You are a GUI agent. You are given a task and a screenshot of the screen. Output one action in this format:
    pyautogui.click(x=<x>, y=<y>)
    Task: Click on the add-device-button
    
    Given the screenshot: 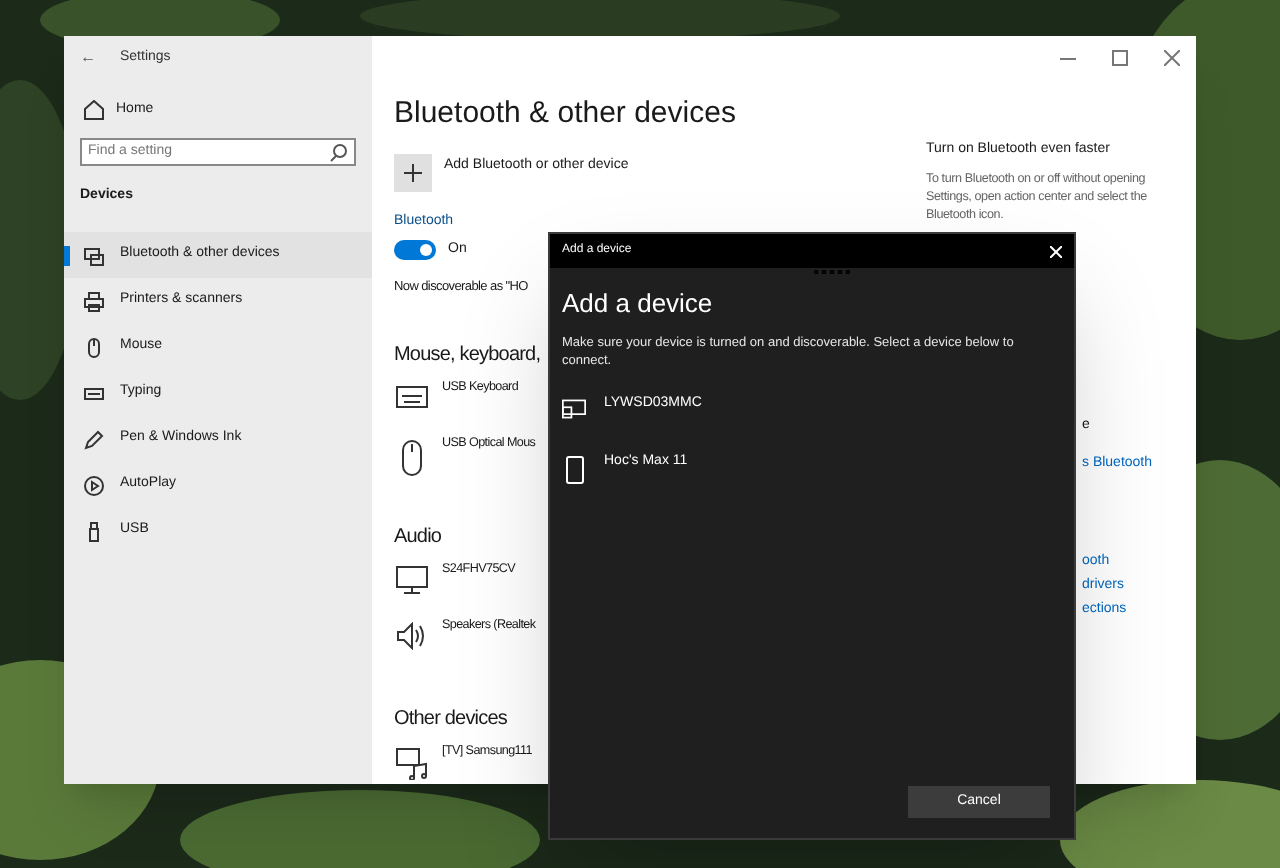 What is the action you would take?
    pyautogui.click(x=413, y=172)
    